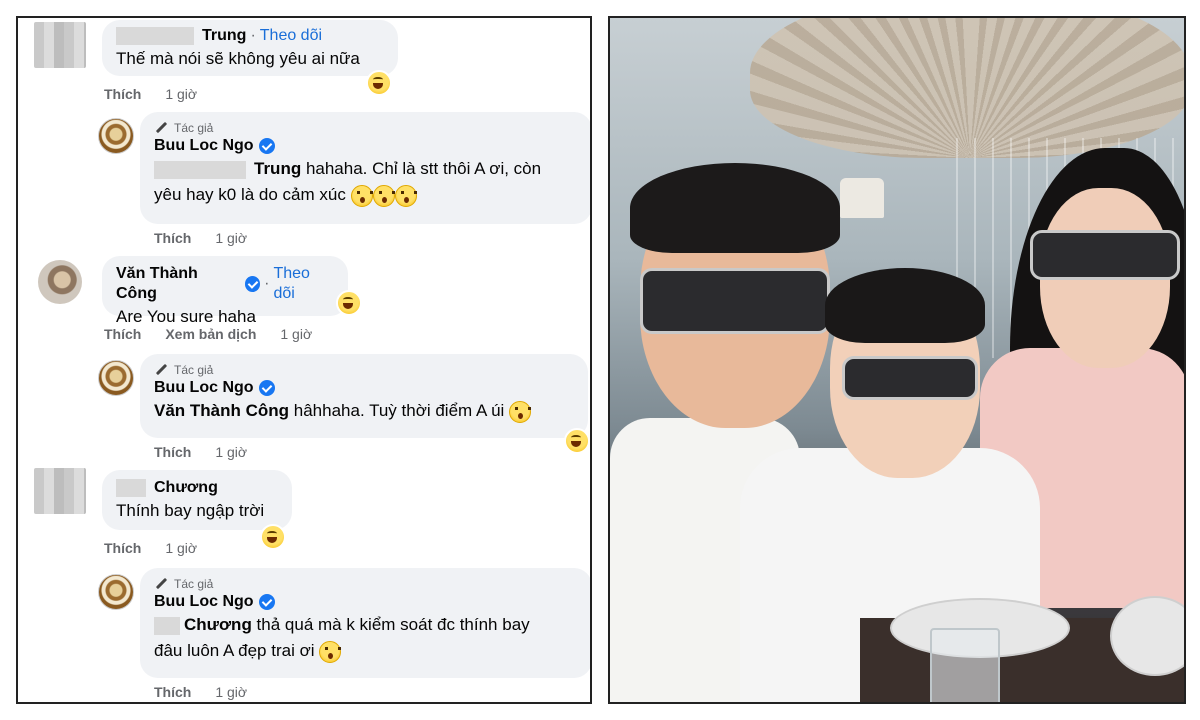  Describe the element at coordinates (190, 510) in the screenshot. I see `comment-text: Thính bay ngập trời` at that location.